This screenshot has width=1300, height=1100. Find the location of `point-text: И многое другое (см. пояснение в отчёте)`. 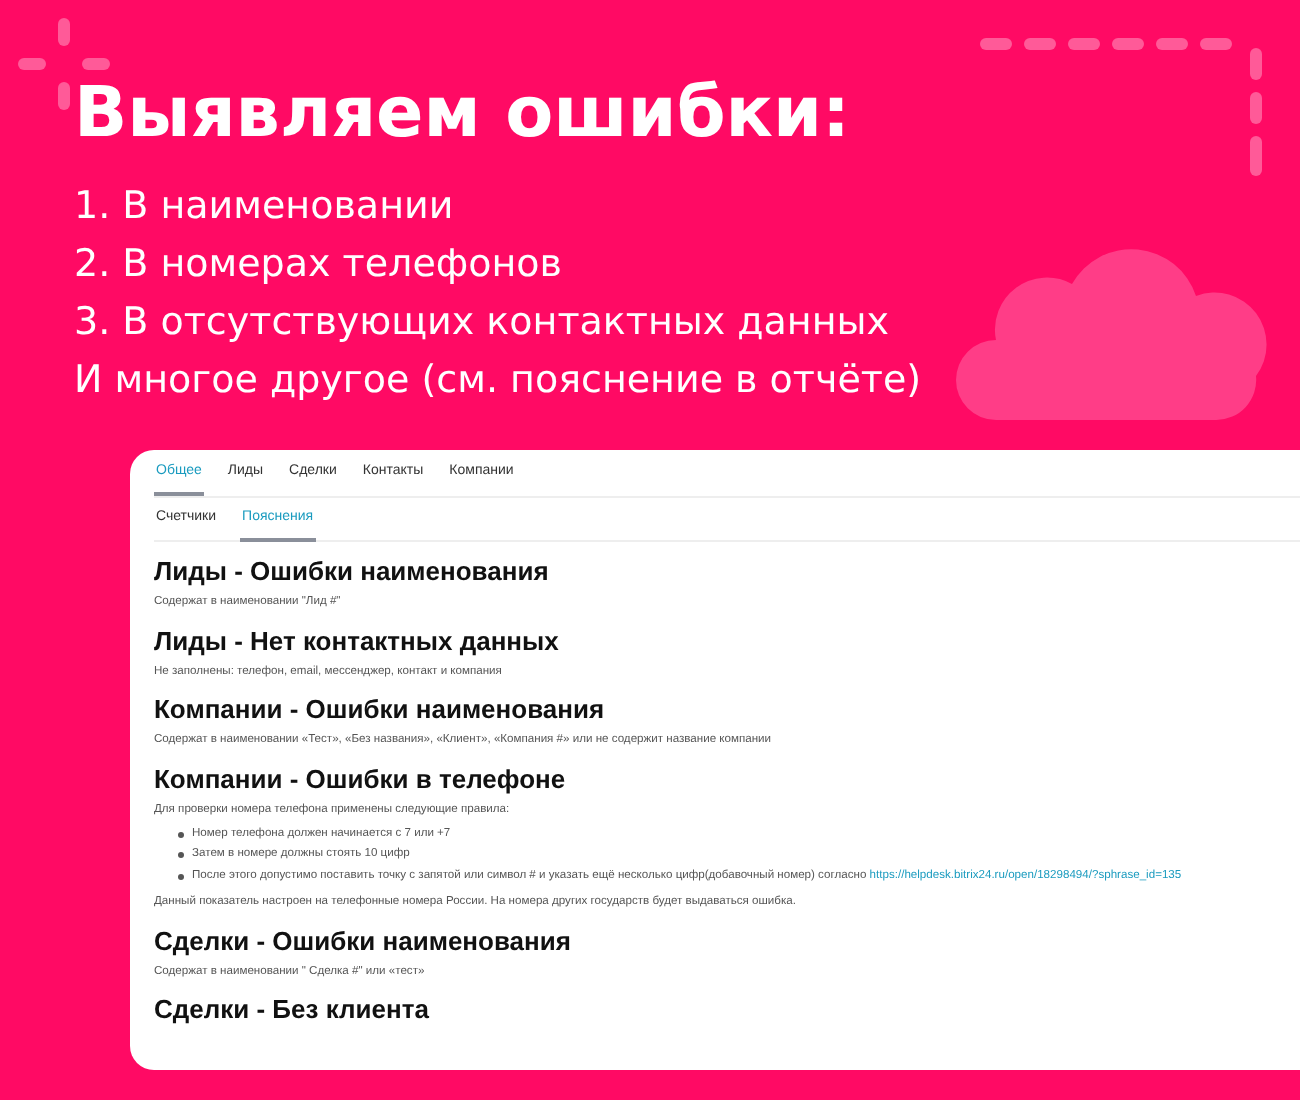

point-text: И многое другое (см. пояснение в отчёте) is located at coordinates (498, 381).